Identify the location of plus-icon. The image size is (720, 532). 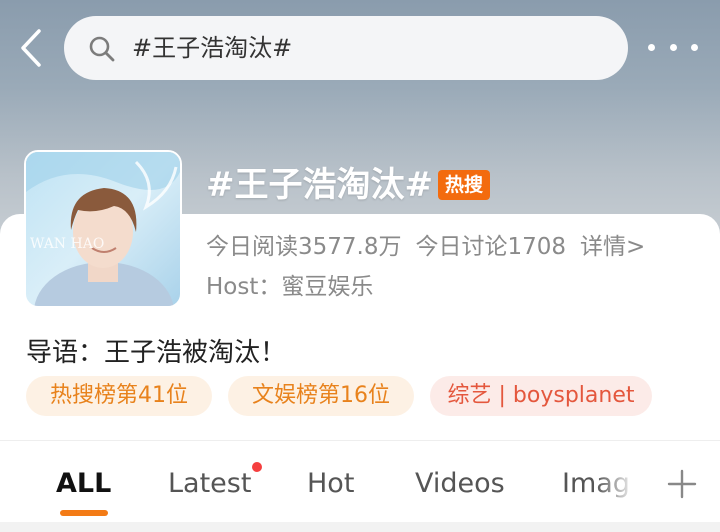
(682, 484).